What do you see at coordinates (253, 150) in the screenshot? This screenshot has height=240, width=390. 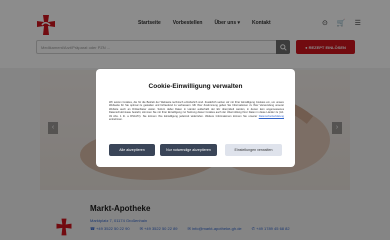 I see `manage-settings-button: Einstellungen verwalten` at bounding box center [253, 150].